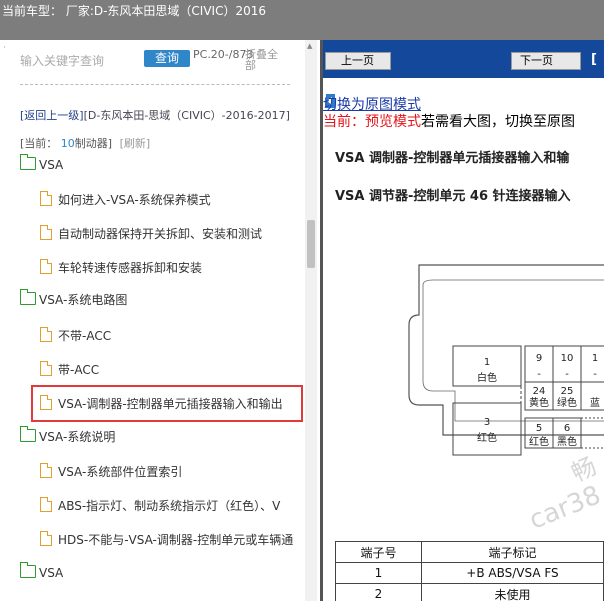 The image size is (604, 601). What do you see at coordinates (567, 358) in the screenshot?
I see `pin-label: 10` at bounding box center [567, 358].